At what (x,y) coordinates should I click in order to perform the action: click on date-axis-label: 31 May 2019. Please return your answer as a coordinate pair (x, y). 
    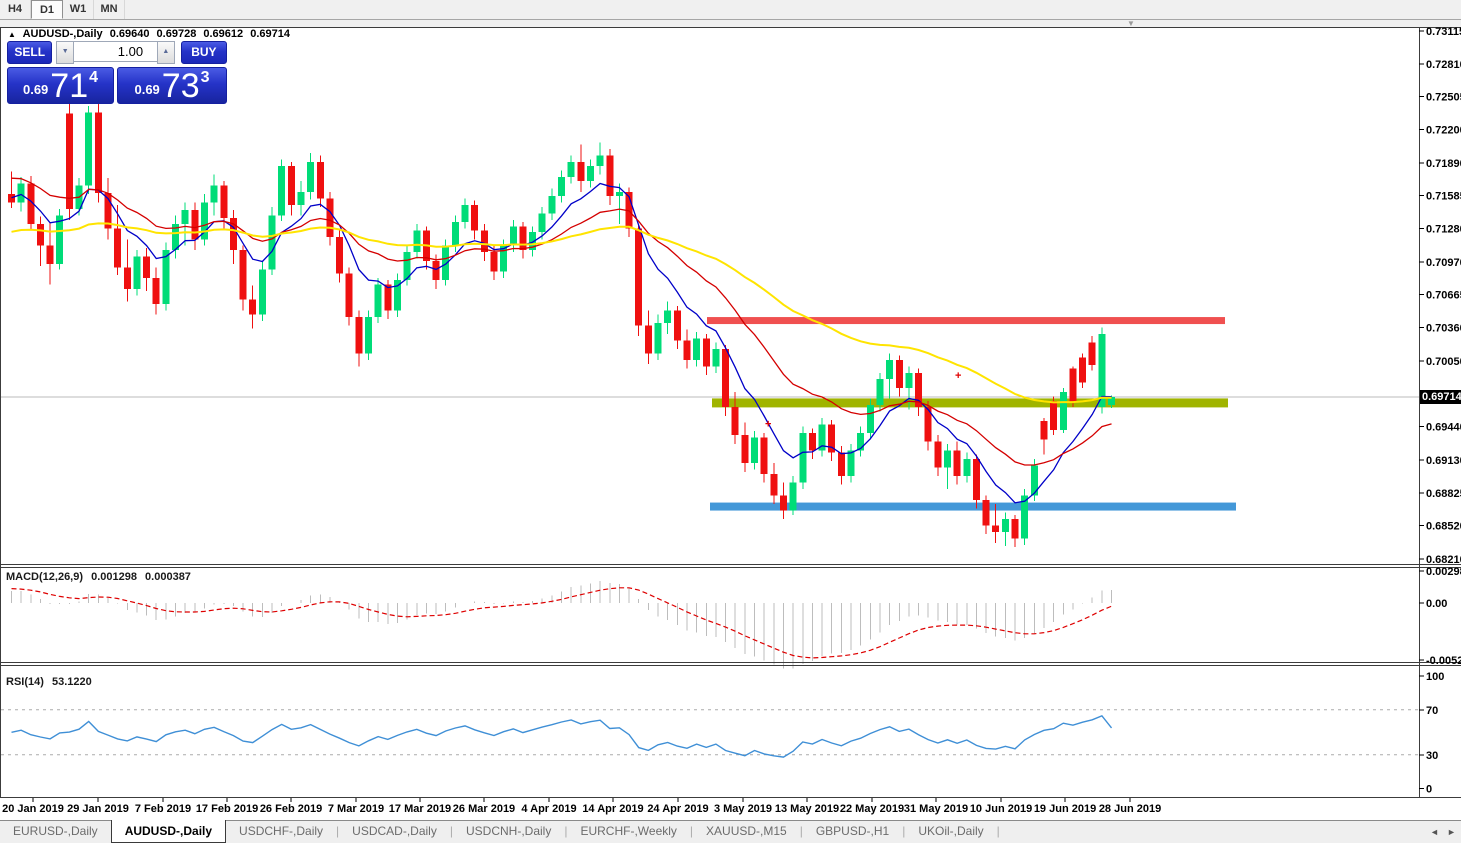
    Looking at the image, I should click on (936, 809).